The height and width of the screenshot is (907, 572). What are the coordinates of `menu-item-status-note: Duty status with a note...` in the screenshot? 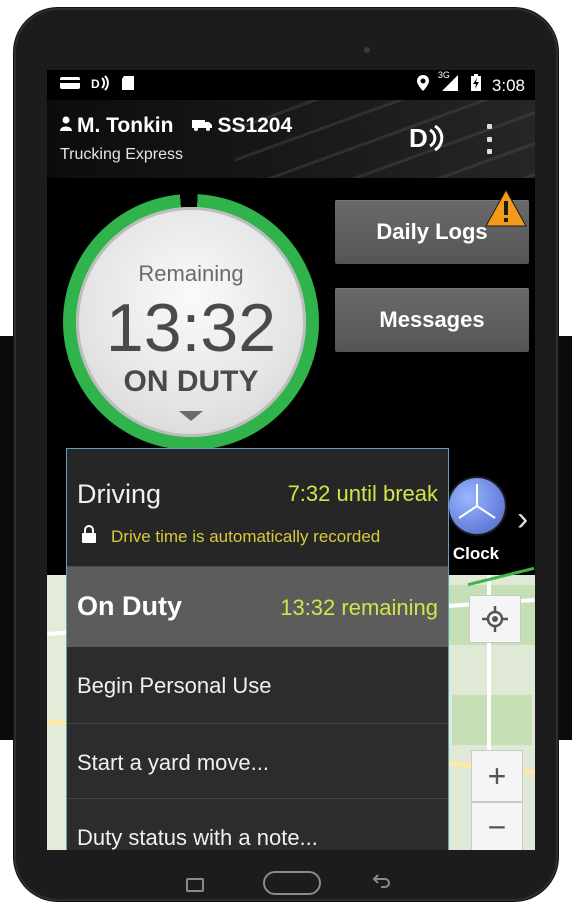 It's located at (257, 824).